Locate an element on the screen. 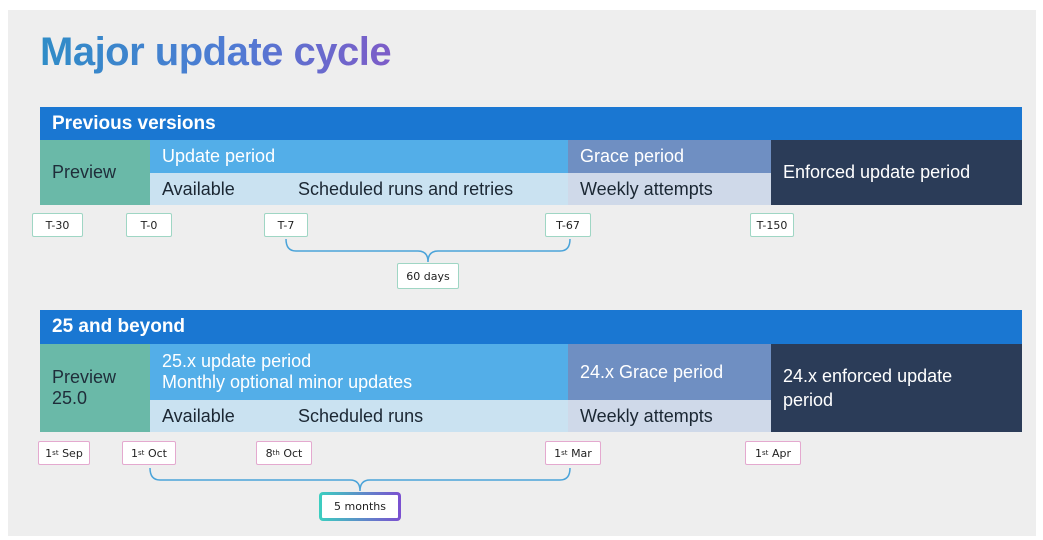 The height and width of the screenshot is (540, 1043). future-duration-brace is located at coordinates (360, 479).